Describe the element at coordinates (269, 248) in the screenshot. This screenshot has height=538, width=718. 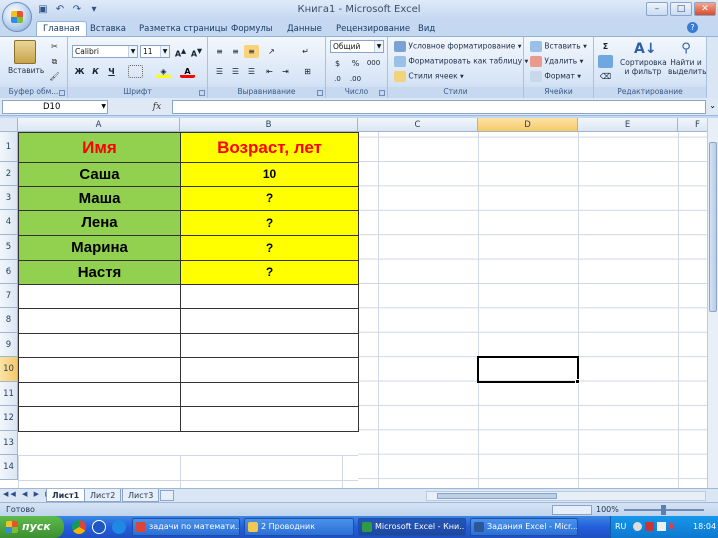
I see `cell-b5: ?` at that location.